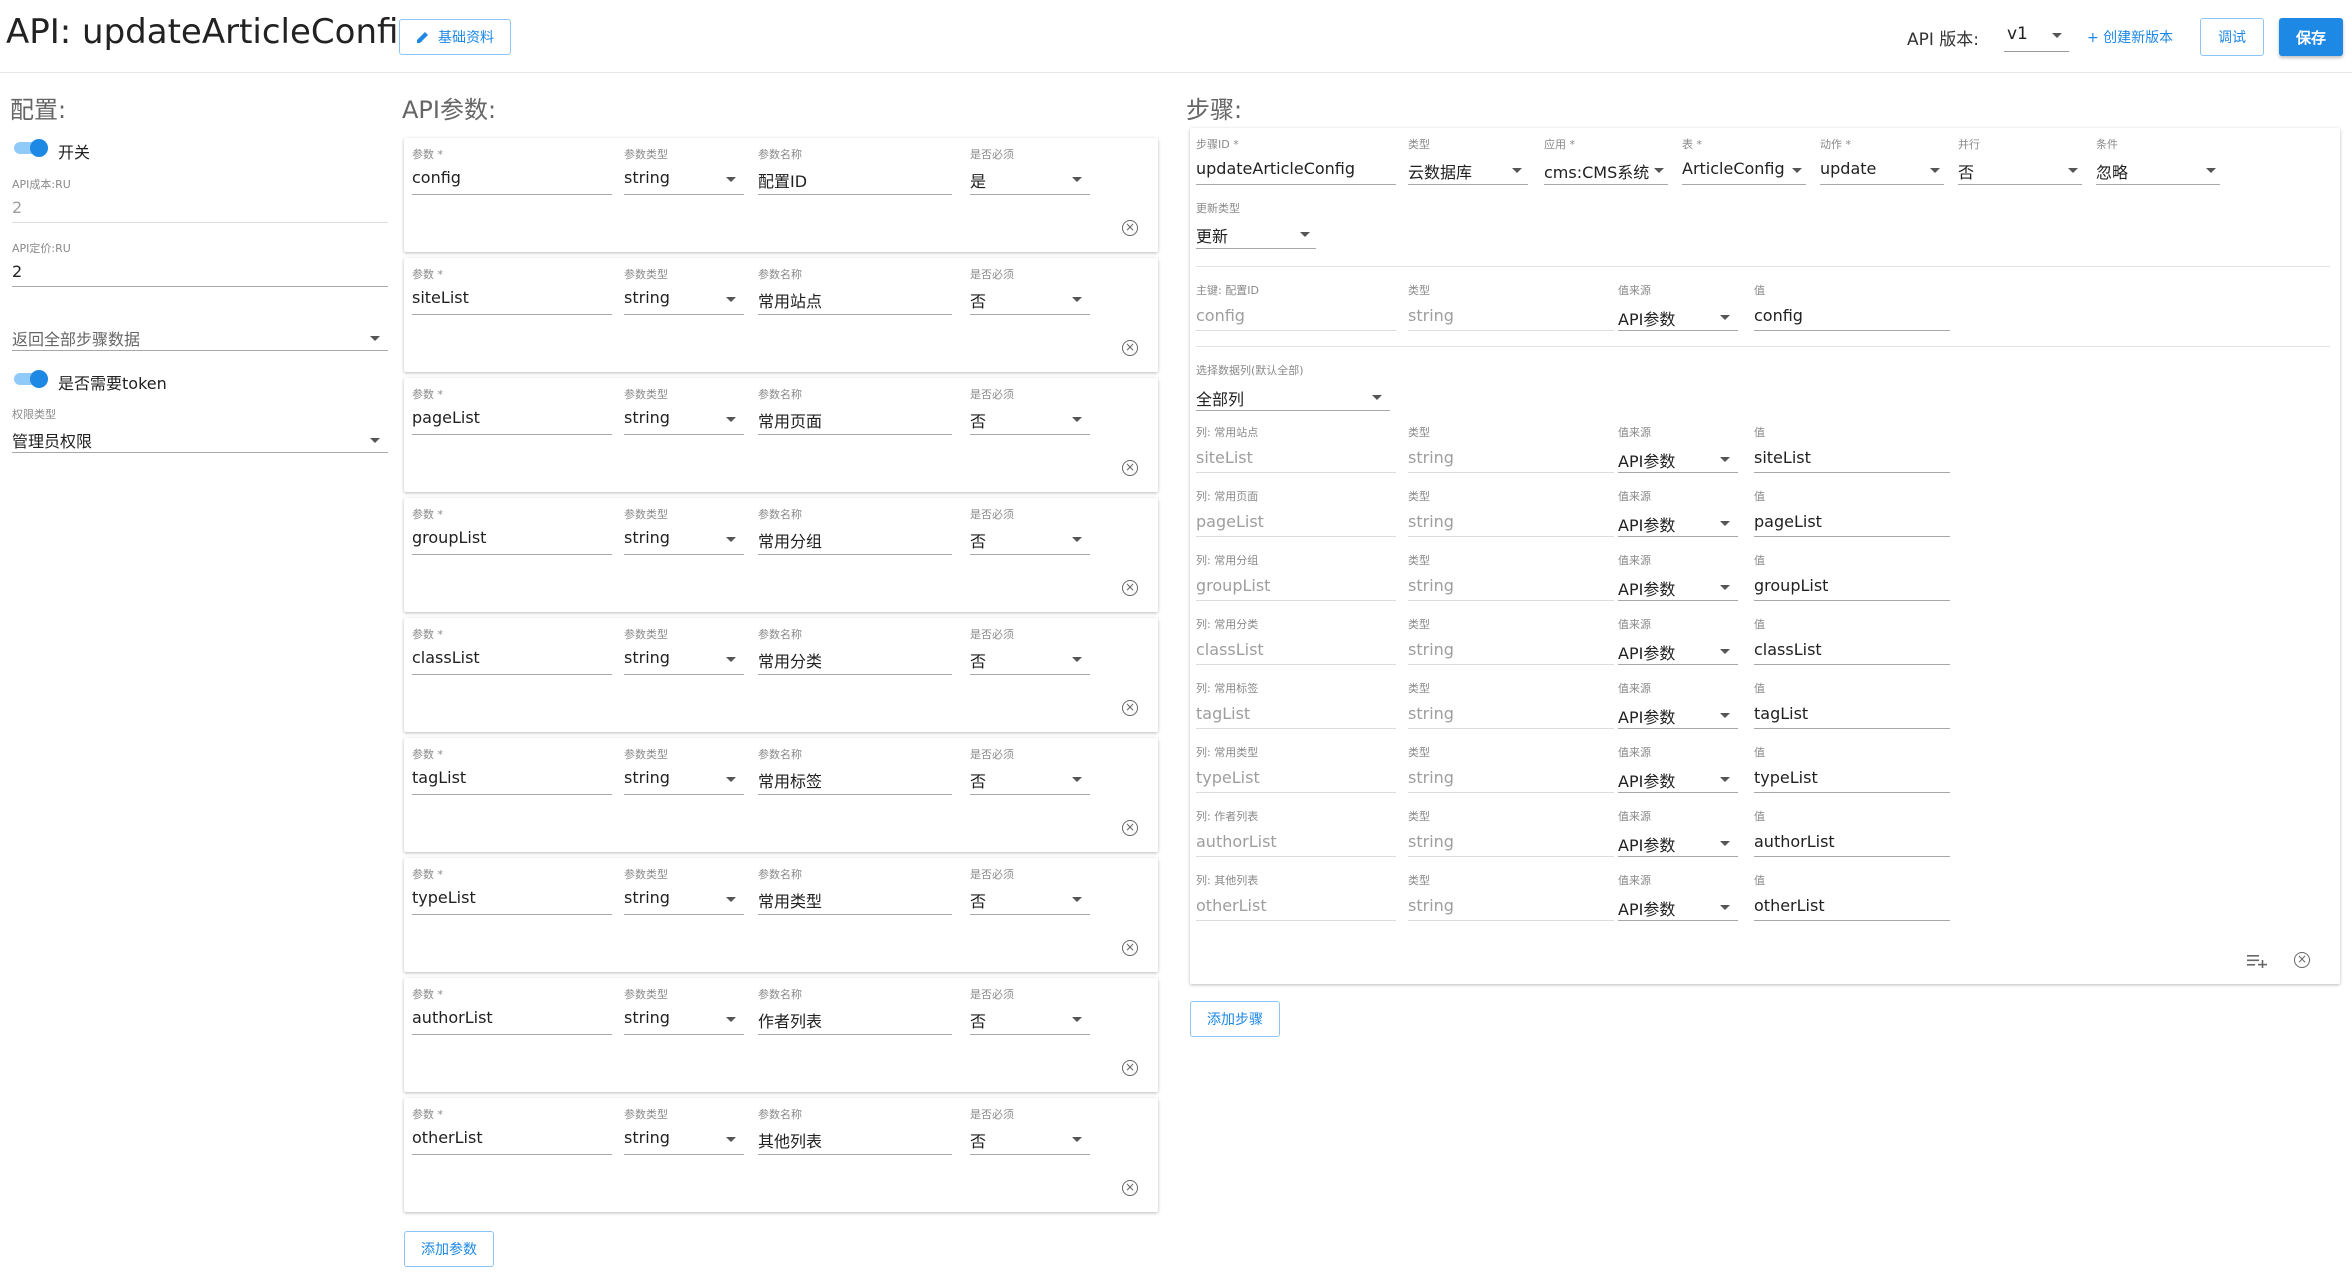 The height and width of the screenshot is (1273, 2352). Describe the element at coordinates (1848, 168) in the screenshot. I see `step-action-select: update` at that location.